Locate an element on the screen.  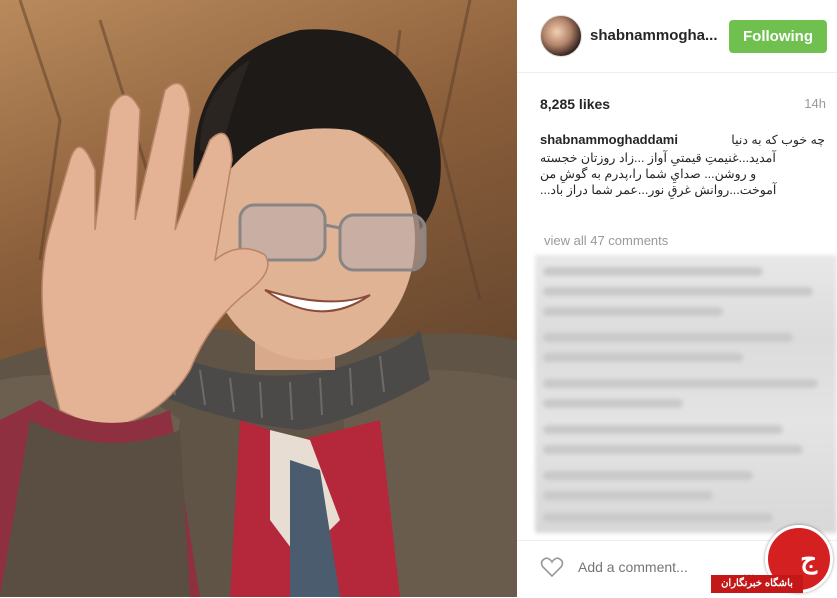
following-button: Following is located at coordinates (778, 36).